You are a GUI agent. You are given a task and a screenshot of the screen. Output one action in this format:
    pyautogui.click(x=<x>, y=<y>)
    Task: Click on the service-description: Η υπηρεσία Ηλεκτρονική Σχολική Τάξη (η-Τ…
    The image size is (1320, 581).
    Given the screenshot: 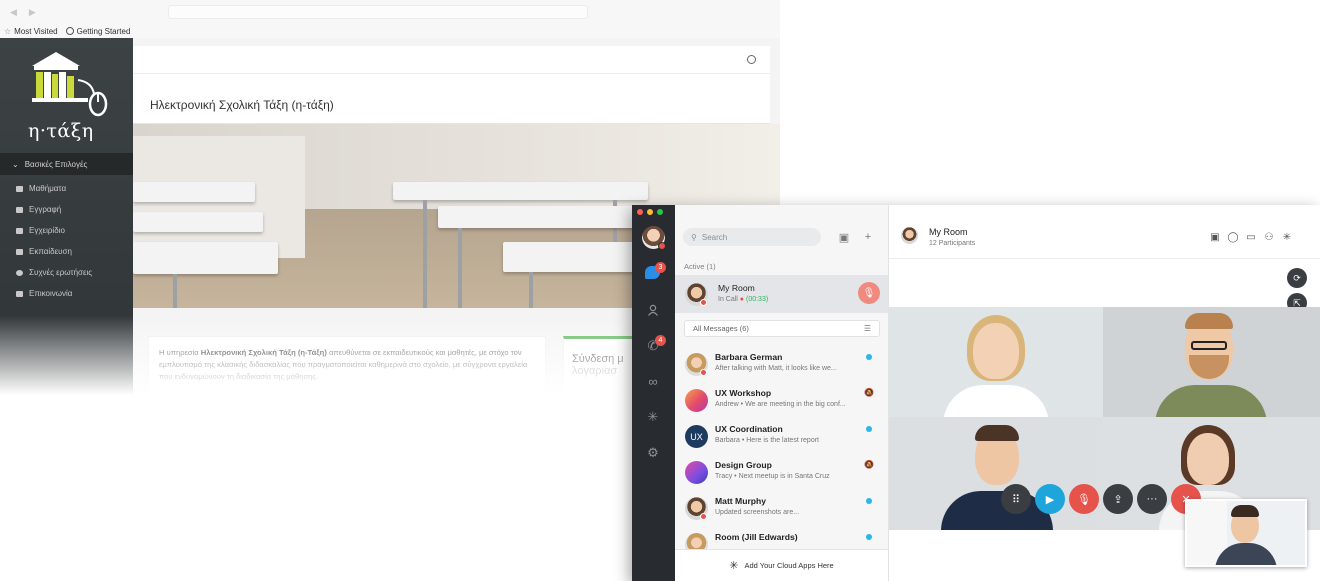 What is the action you would take?
    pyautogui.click(x=347, y=364)
    